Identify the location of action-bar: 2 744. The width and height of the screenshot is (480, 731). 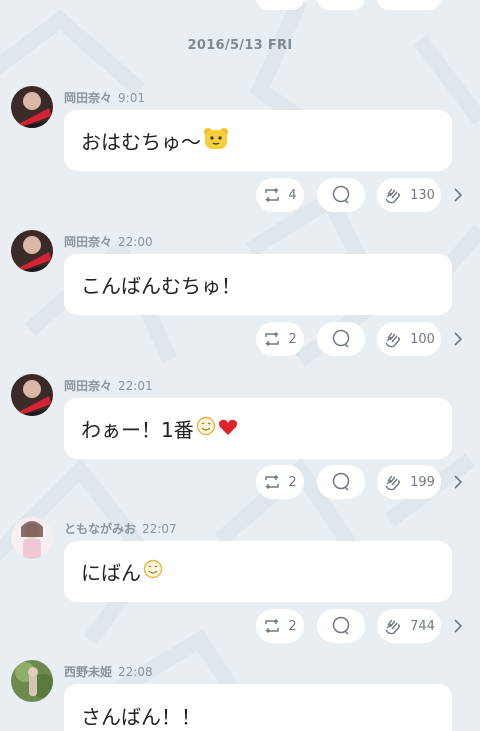
(240, 627).